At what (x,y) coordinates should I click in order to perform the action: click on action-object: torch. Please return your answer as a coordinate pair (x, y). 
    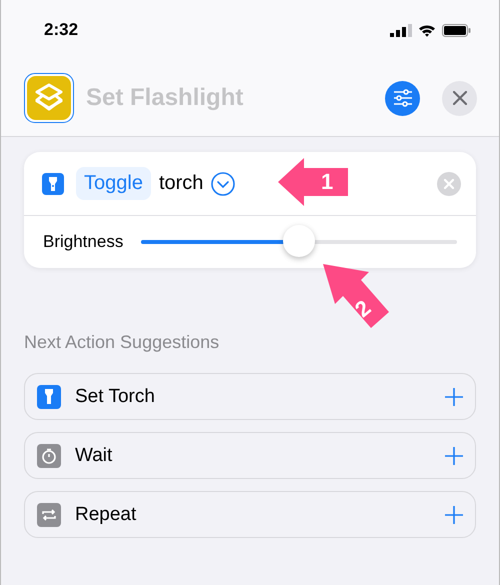
    Looking at the image, I should click on (181, 183).